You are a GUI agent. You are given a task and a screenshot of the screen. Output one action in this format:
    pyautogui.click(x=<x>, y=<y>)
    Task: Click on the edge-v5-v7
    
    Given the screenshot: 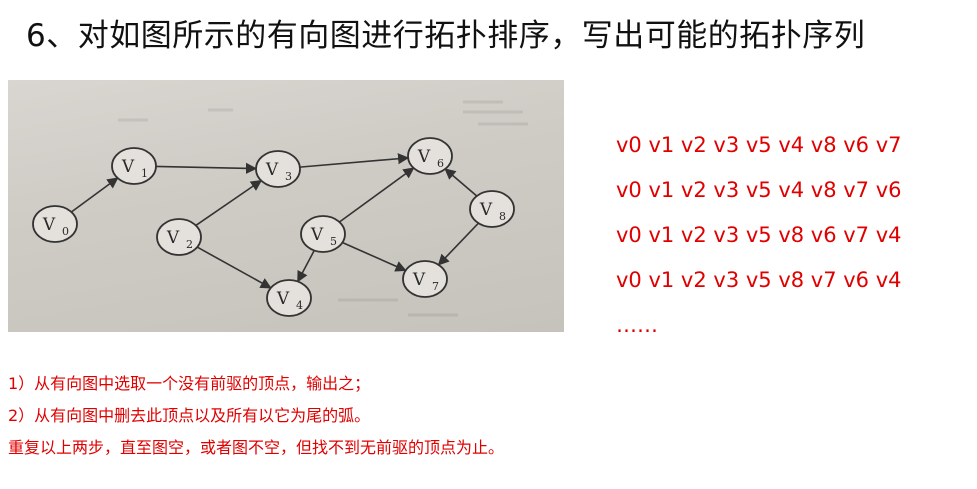 What is the action you would take?
    pyautogui.click(x=374, y=256)
    